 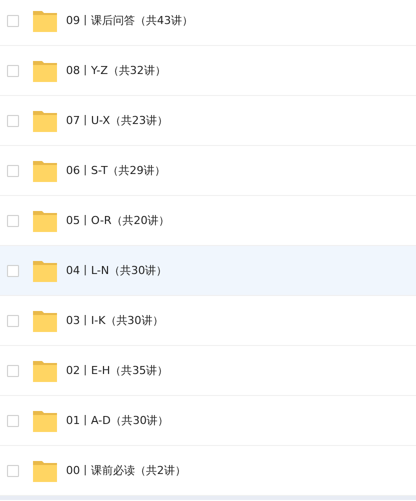 I want to click on folder-name: 05丨O-R（共20讲）, so click(x=118, y=220).